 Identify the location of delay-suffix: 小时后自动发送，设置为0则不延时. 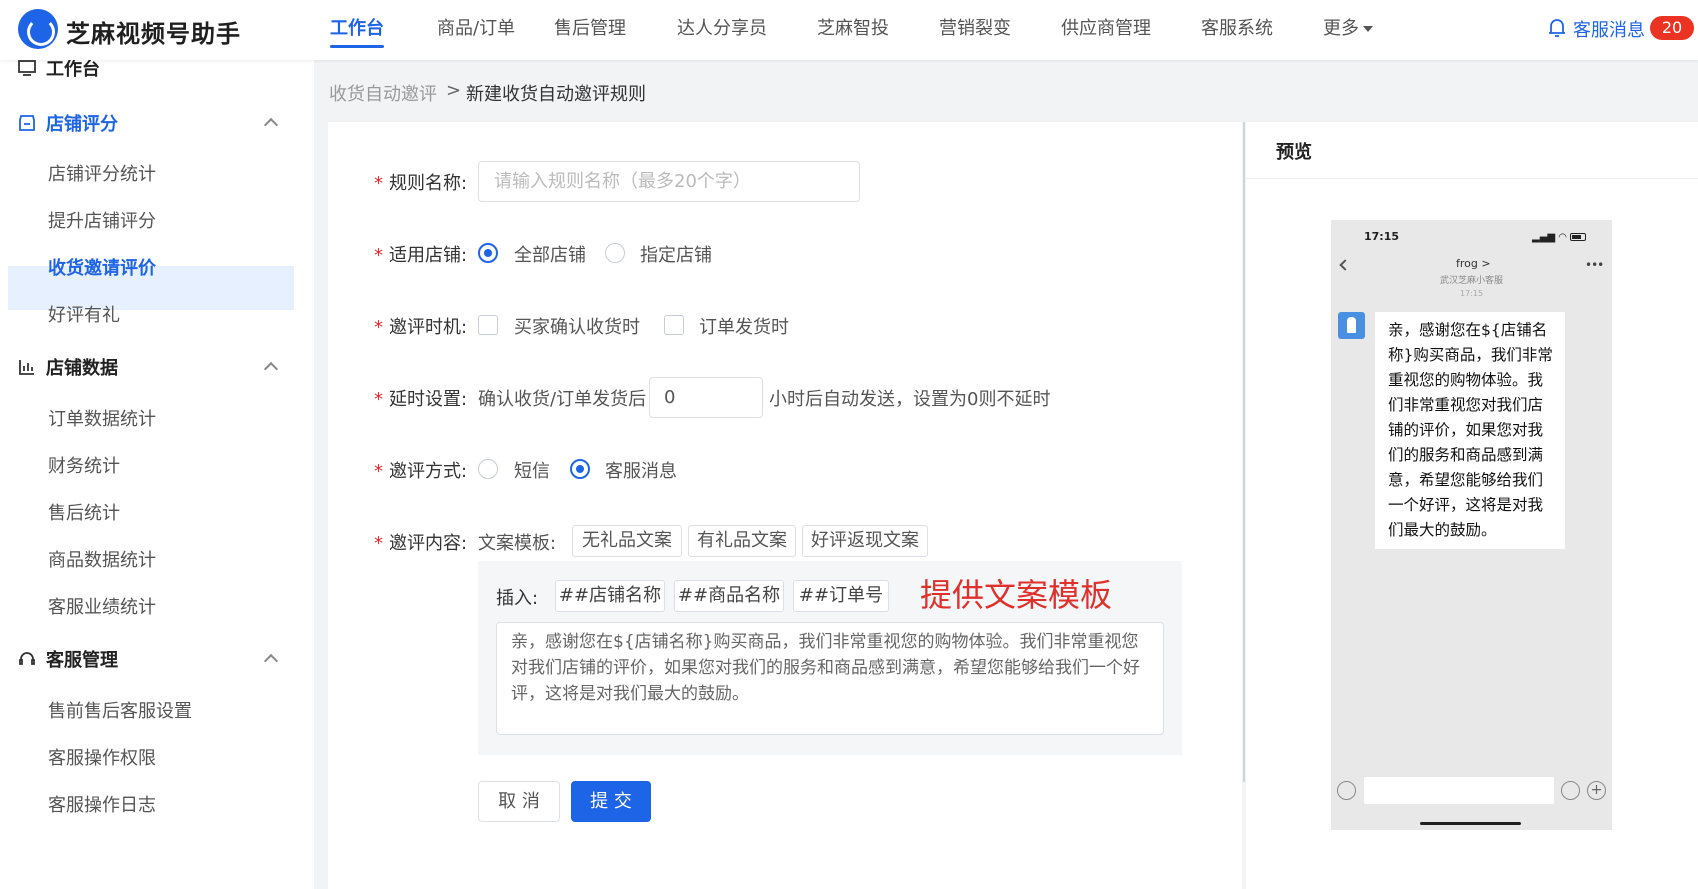
(910, 399).